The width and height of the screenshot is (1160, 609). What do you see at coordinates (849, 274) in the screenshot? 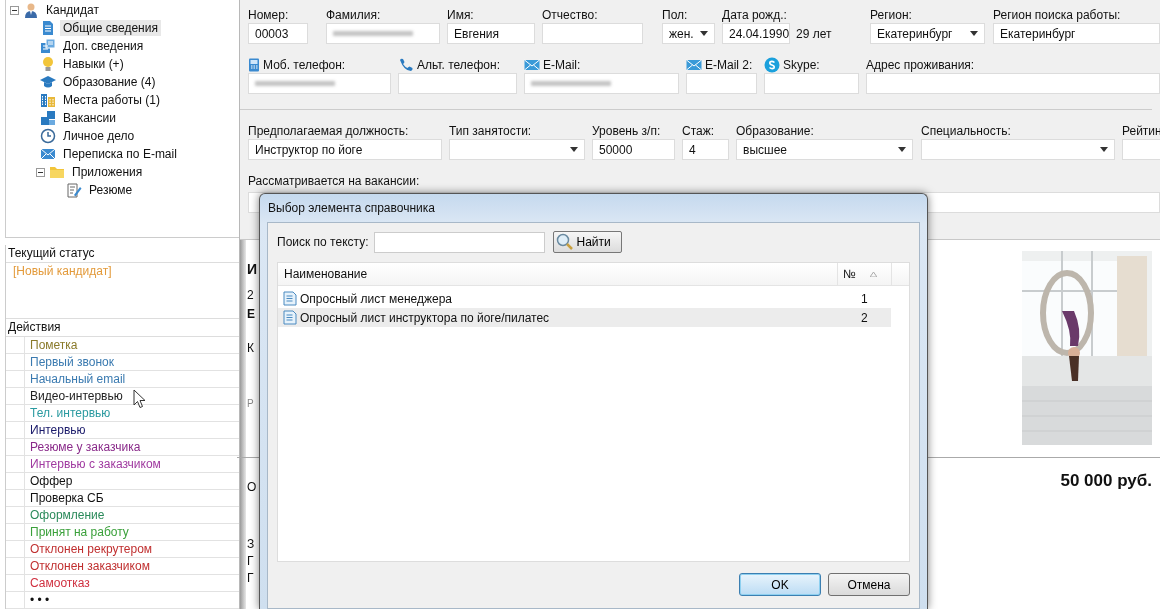
I see `column-header: №` at bounding box center [849, 274].